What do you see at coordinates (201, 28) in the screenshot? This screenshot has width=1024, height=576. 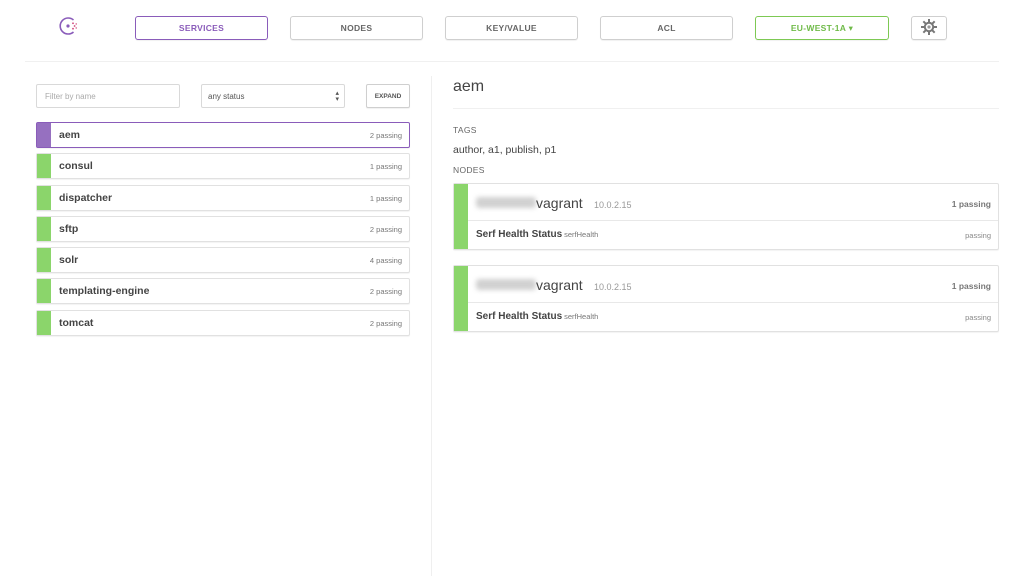 I see `nav-services-button: SERVICES` at bounding box center [201, 28].